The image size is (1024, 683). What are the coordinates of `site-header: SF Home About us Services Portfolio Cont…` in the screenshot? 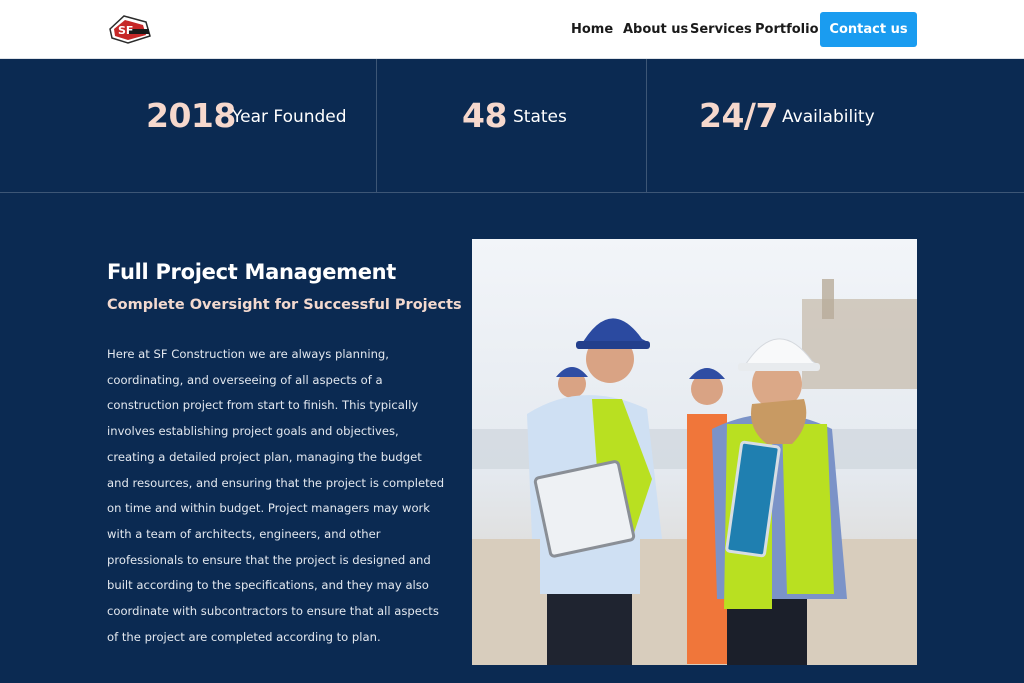 It's located at (512, 29).